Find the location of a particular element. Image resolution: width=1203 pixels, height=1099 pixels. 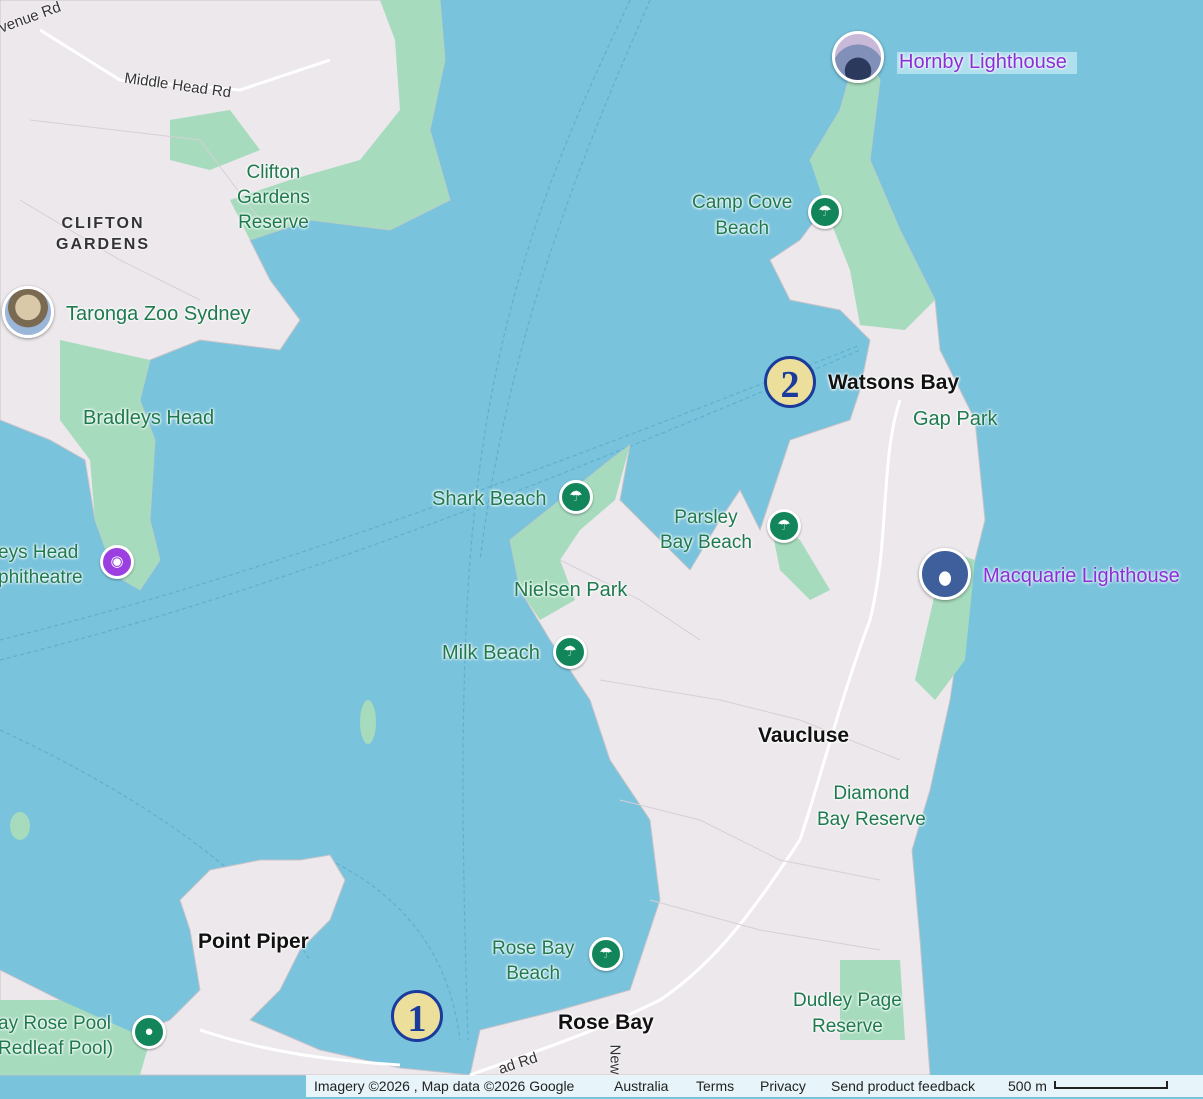

place-label-dudley-page-reserve: Dudley Page Reserve is located at coordinates (847, 1014).